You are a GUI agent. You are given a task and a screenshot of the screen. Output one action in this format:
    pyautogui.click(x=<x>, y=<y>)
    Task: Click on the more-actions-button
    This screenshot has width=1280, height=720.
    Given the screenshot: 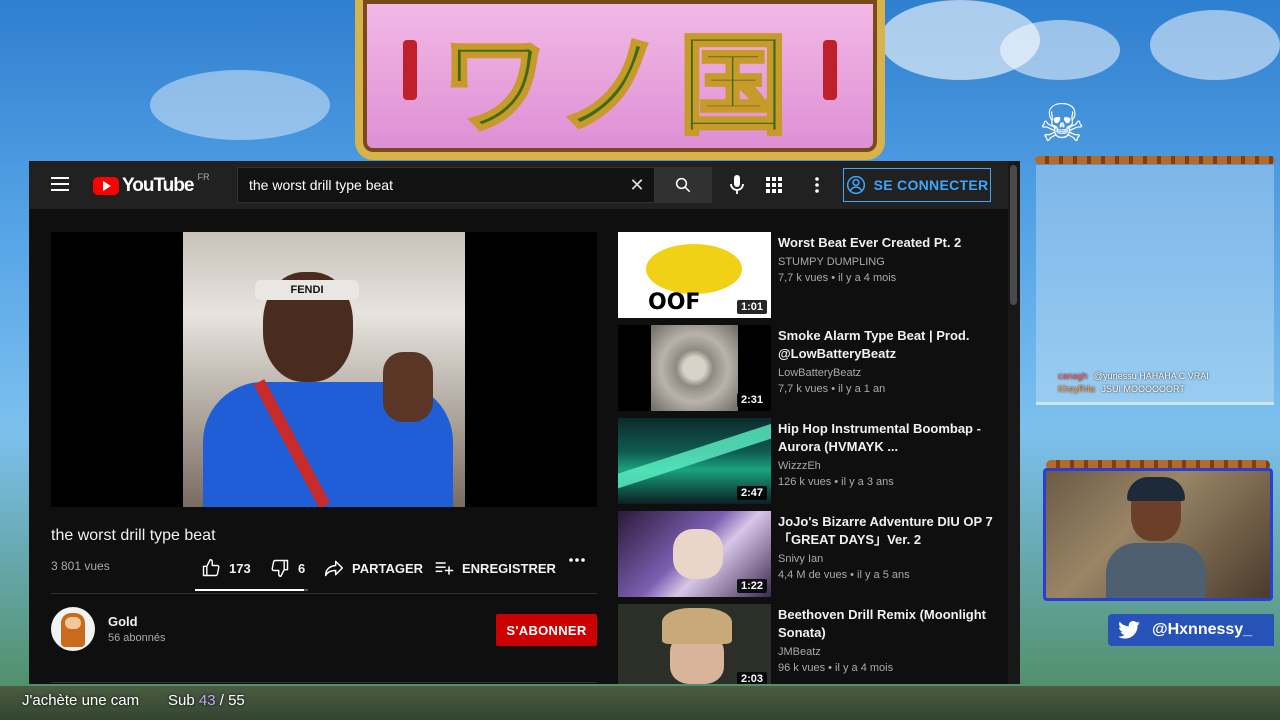 What is the action you would take?
    pyautogui.click(x=577, y=560)
    